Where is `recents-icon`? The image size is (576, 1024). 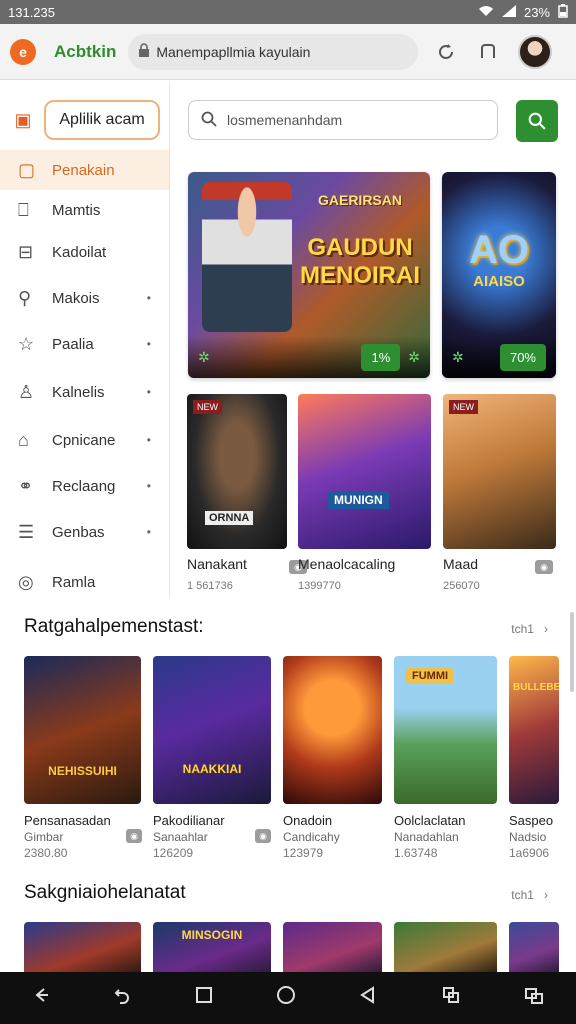 recents-icon is located at coordinates (204, 998).